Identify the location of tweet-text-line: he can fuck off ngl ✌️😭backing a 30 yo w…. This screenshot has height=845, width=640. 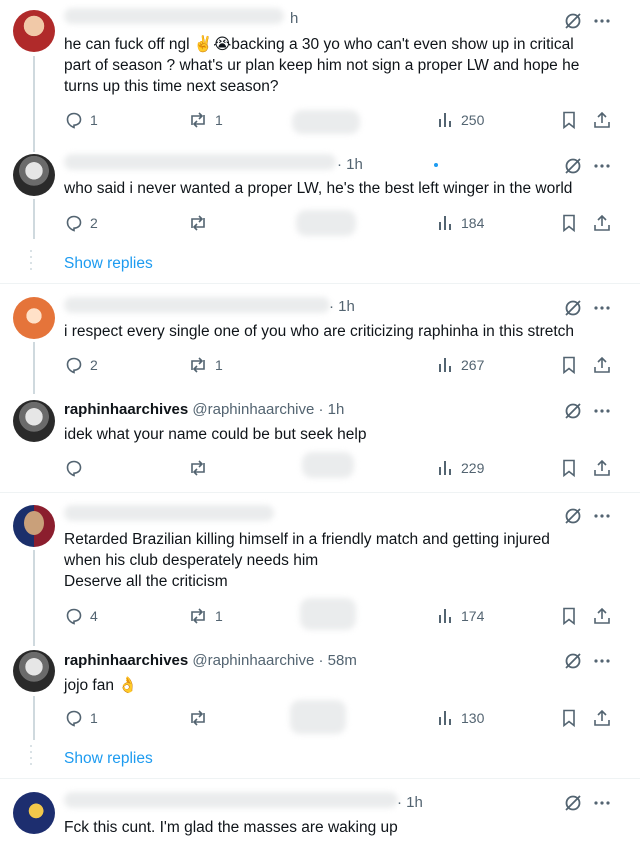
(319, 44).